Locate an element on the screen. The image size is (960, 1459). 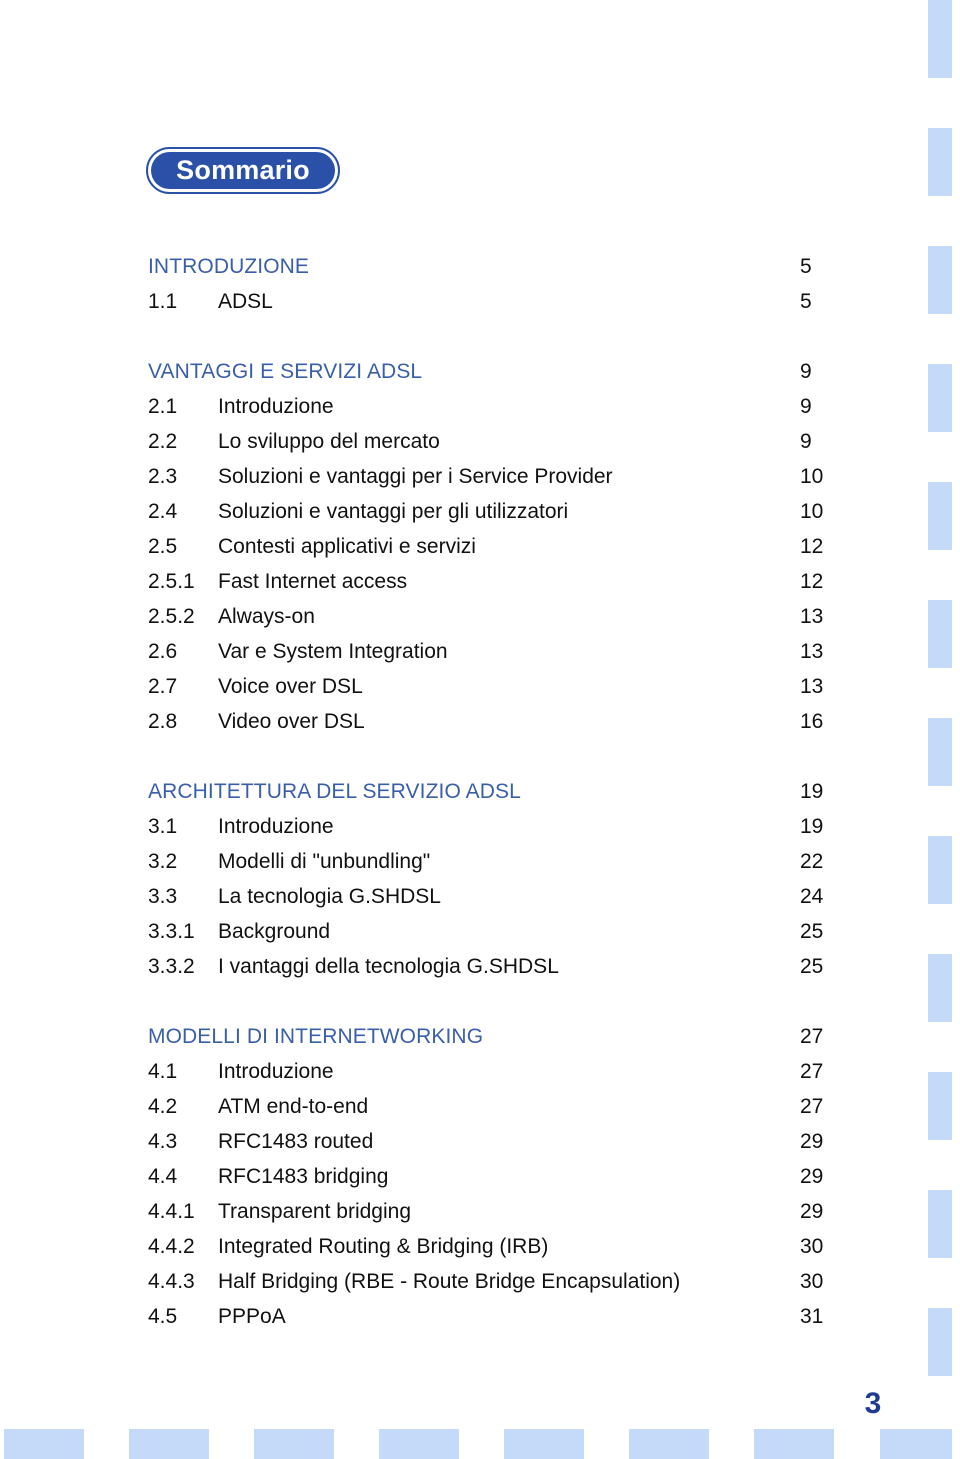
toc-entry-row: 3.2 Modelli di "unbundling" 22 is located at coordinates (498, 861).